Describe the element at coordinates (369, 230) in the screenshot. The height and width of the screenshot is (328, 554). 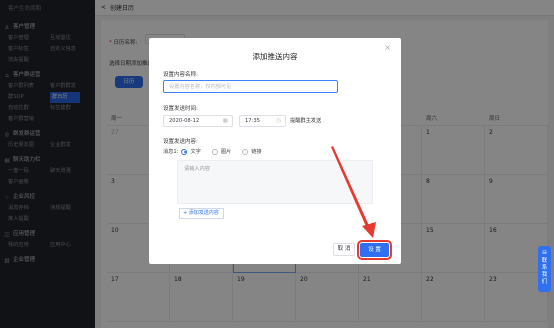
I see `annotation-arrow-head` at that location.